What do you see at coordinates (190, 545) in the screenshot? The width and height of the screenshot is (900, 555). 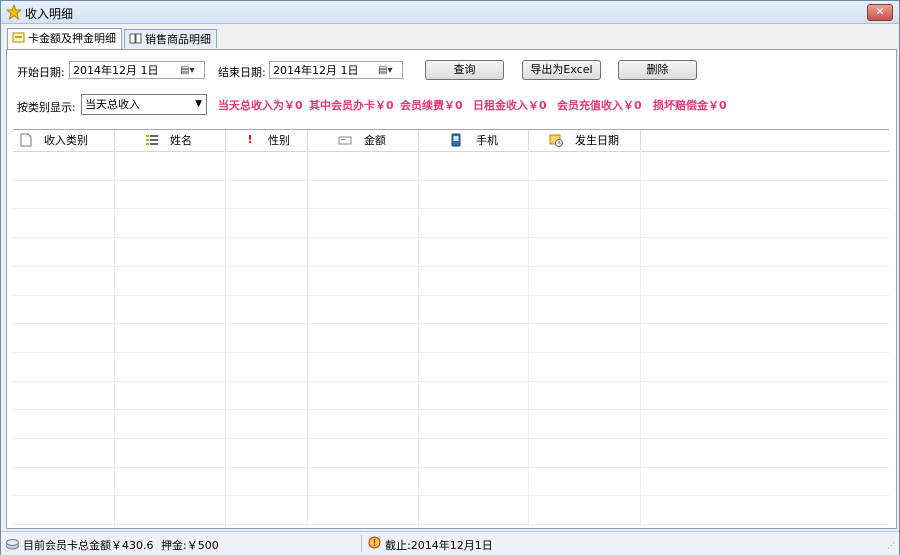 I see `deposit-amount: 押金:￥500` at bounding box center [190, 545].